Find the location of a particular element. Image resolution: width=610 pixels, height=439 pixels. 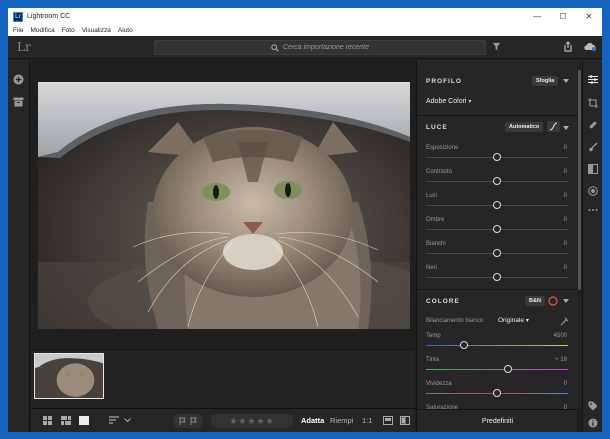

zoom-fit-button: Adatta is located at coordinates (312, 420).